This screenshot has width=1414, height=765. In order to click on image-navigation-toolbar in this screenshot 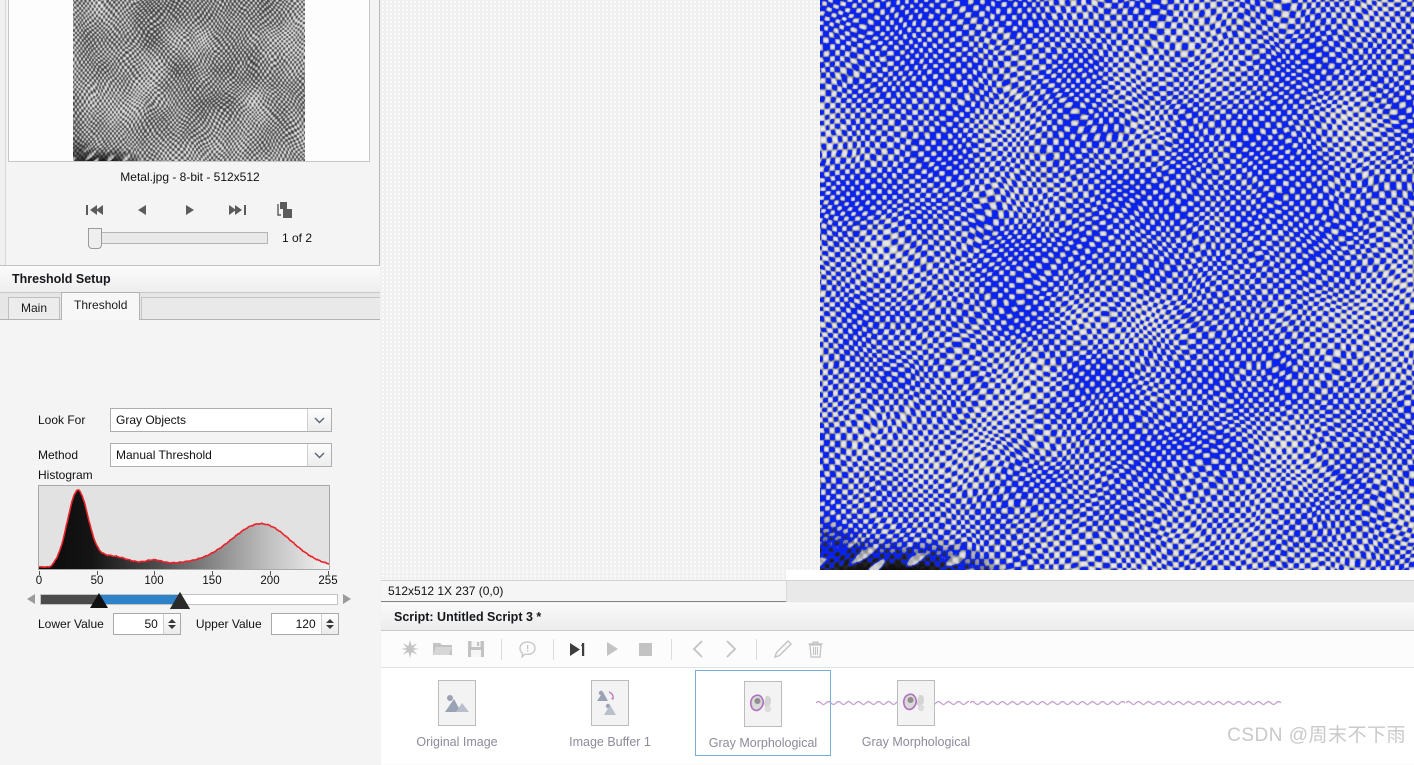, I will do `click(190, 210)`.